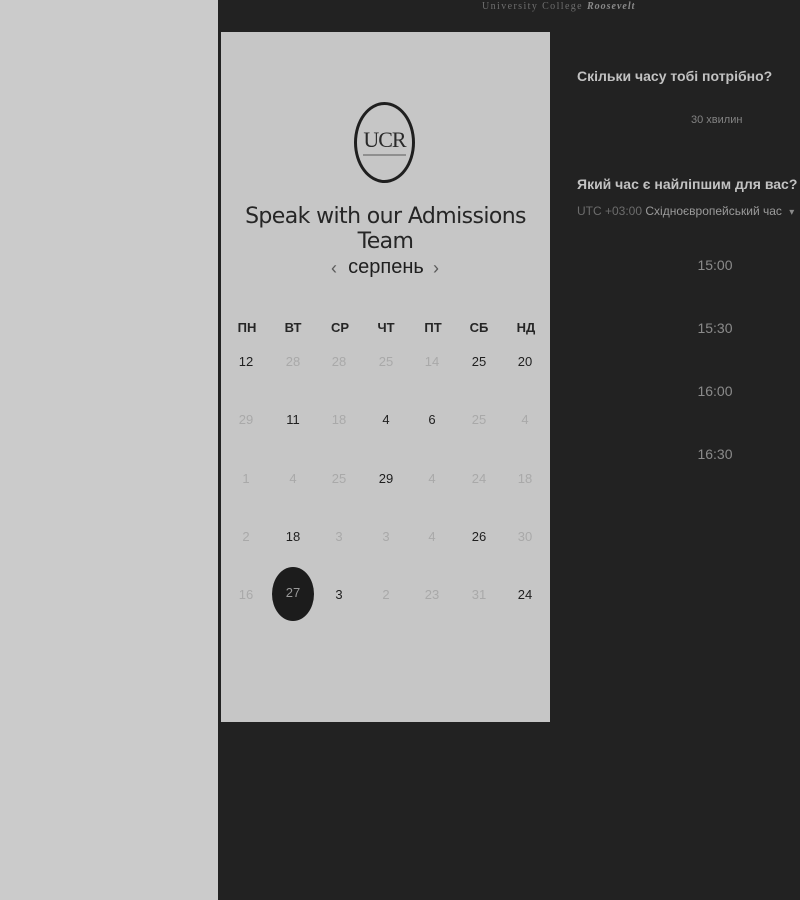 This screenshot has width=800, height=900. Describe the element at coordinates (246, 478) in the screenshot. I see `calendar-day: 1` at that location.